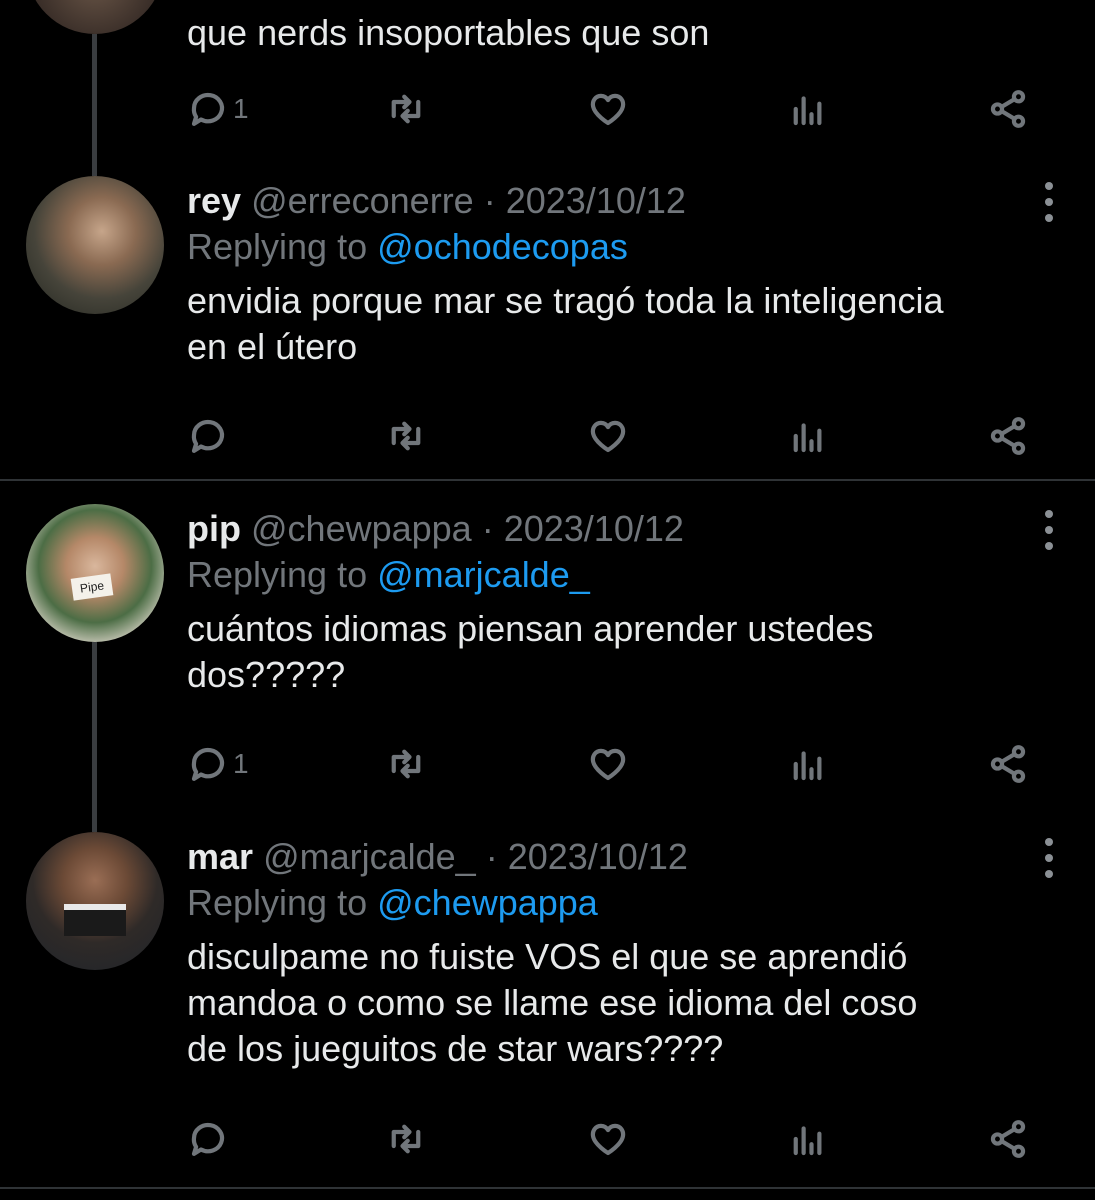 The height and width of the screenshot is (1200, 1095). What do you see at coordinates (214, 528) in the screenshot?
I see `display-name: pip` at bounding box center [214, 528].